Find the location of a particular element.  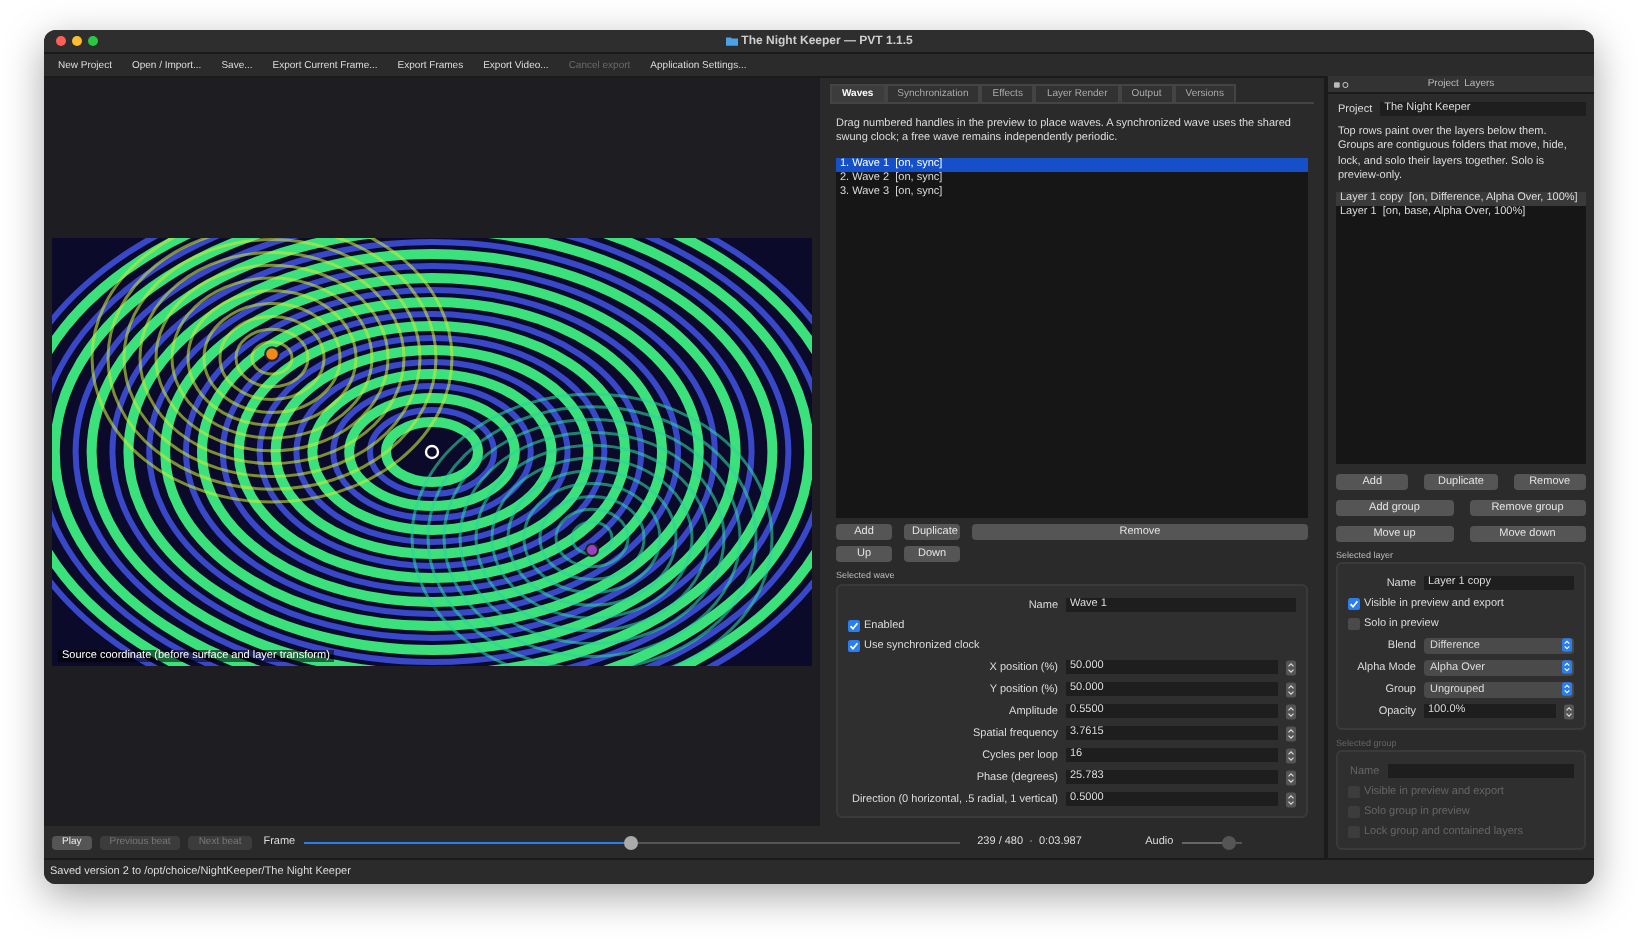

minimize-button is located at coordinates (77, 41).